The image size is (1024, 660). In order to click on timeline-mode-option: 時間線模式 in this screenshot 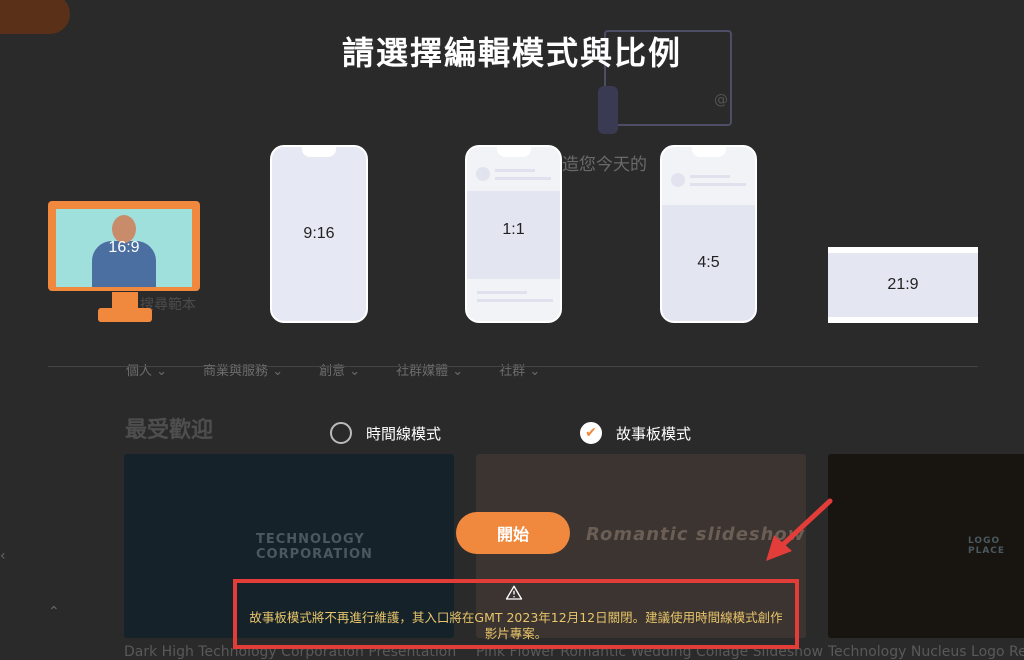, I will do `click(385, 433)`.